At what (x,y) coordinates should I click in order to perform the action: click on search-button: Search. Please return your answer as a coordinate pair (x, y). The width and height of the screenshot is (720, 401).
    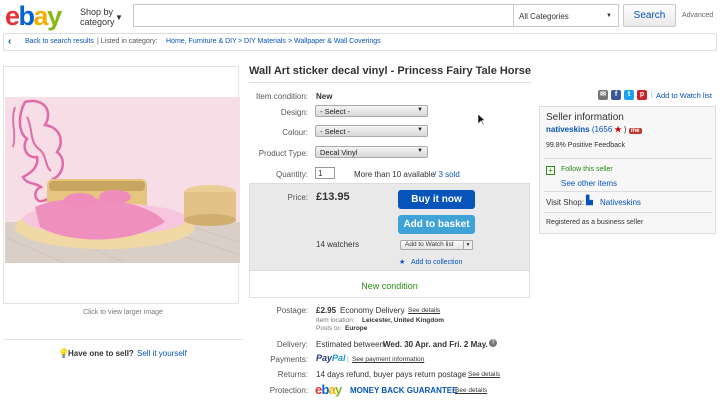
    Looking at the image, I should click on (649, 15).